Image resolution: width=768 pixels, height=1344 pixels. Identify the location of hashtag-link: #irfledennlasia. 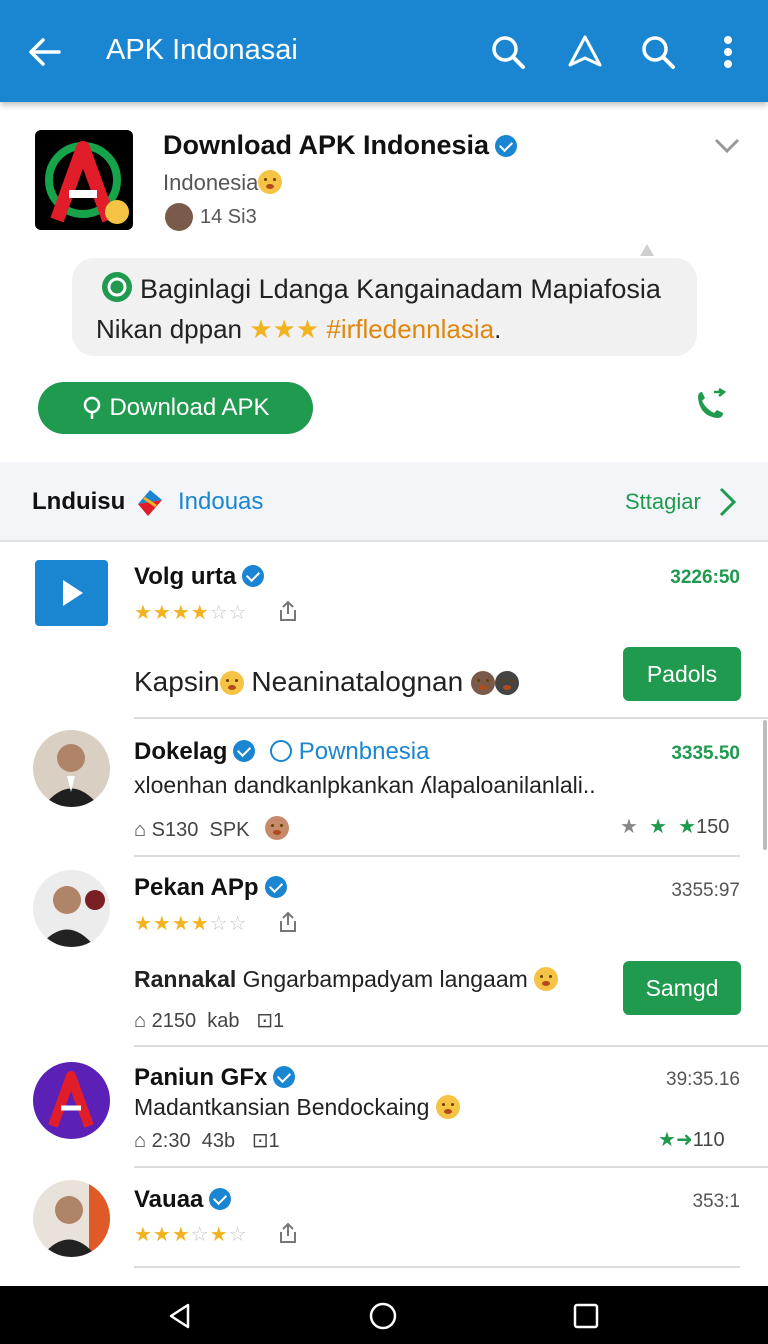
(410, 329).